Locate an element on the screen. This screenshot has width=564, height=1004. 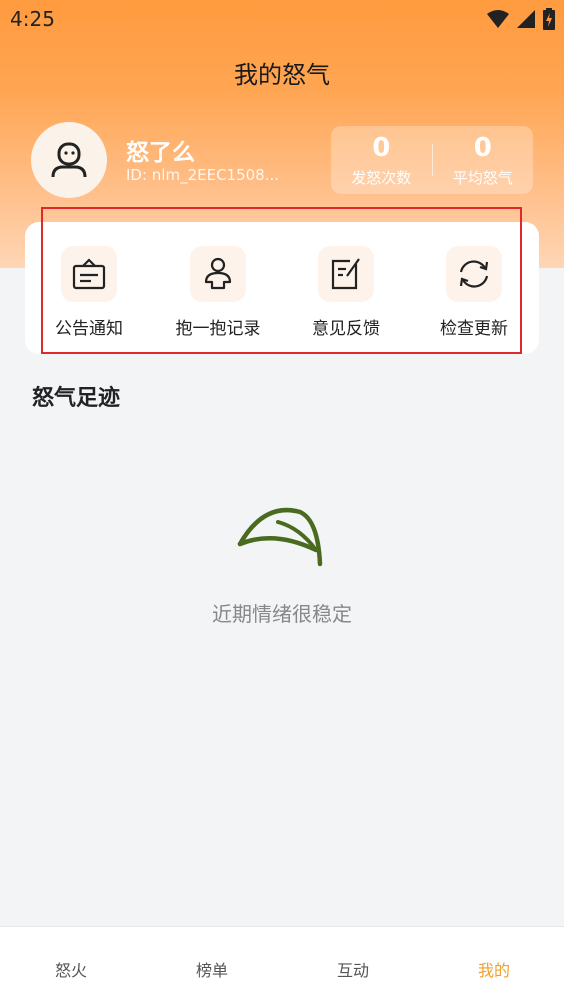
tab-anger: 怒火 is located at coordinates (71, 969).